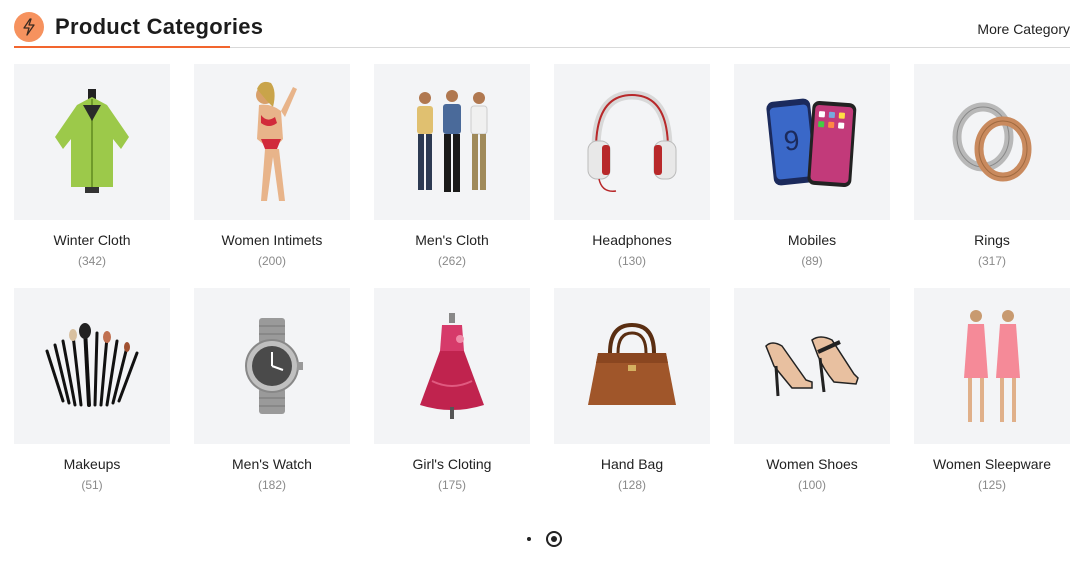 The width and height of the screenshot is (1083, 563). I want to click on category-card-mens-watch: Men's Watch (182), so click(272, 393).